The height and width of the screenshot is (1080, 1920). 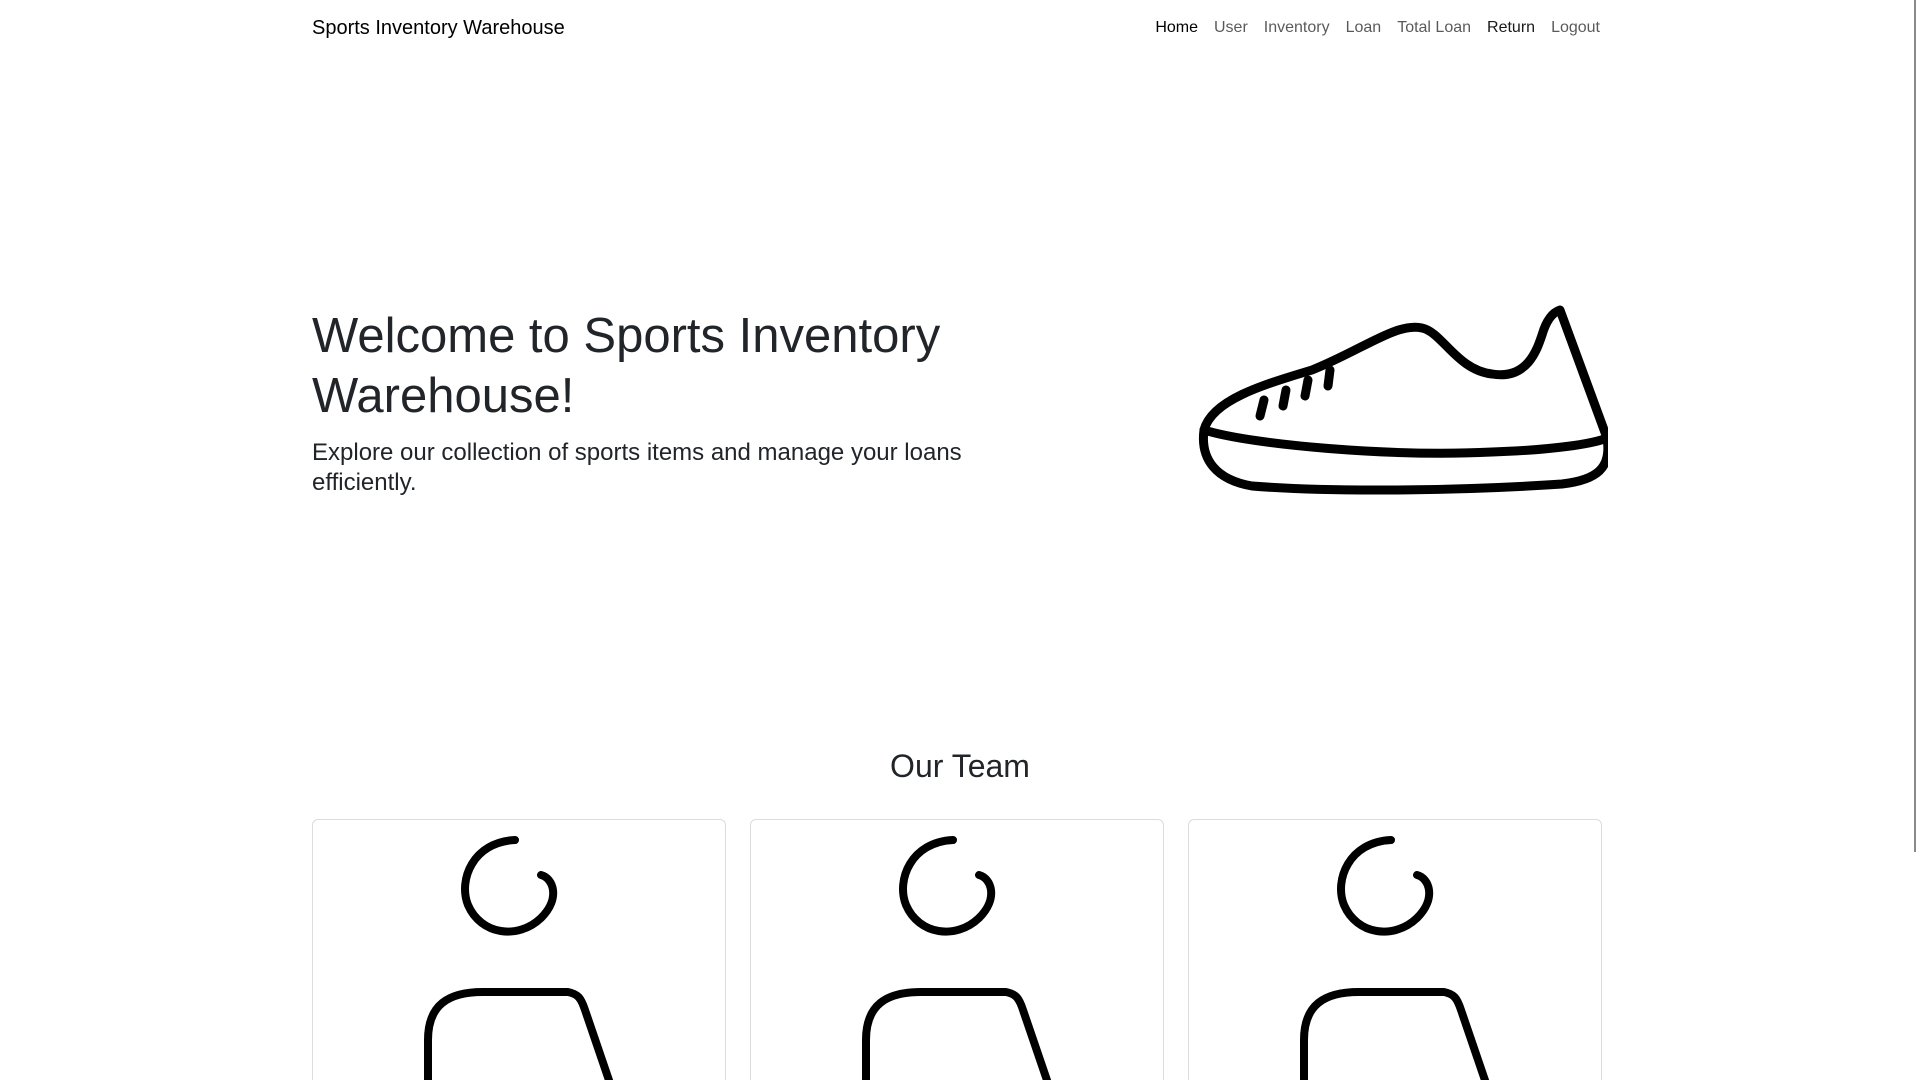 What do you see at coordinates (438, 28) in the screenshot?
I see `navbar-brand: Sports Inventory Warehouse` at bounding box center [438, 28].